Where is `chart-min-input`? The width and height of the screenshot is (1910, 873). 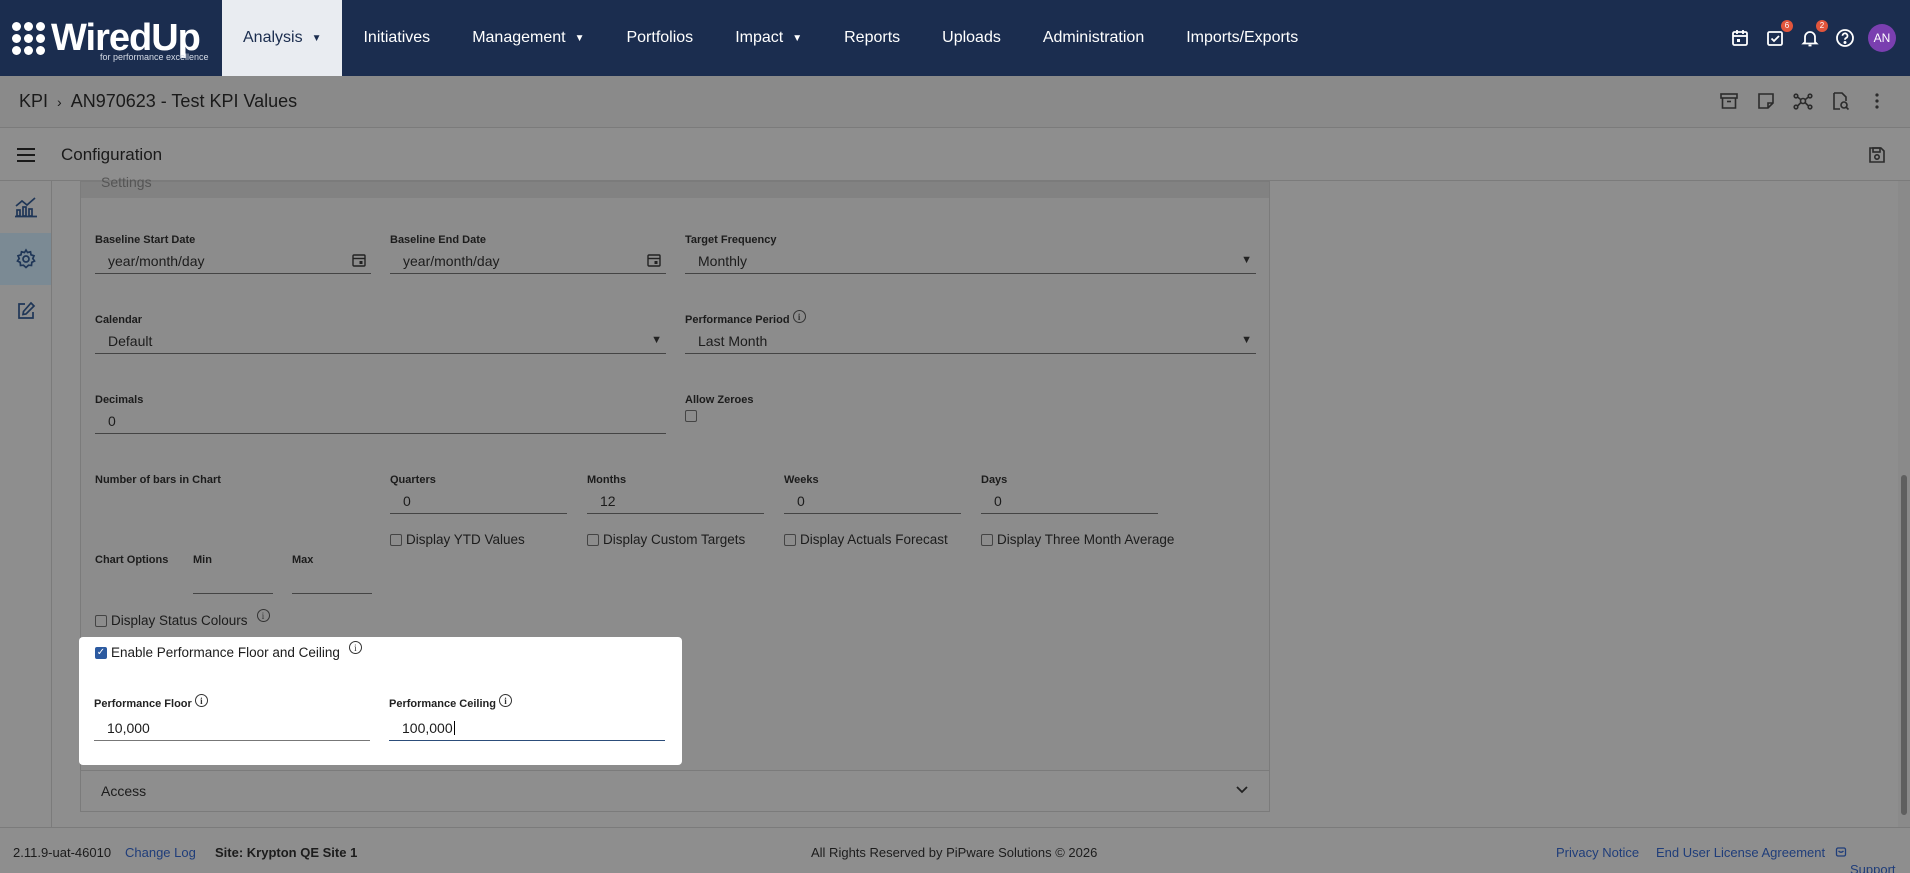
chart-min-input is located at coordinates (233, 581).